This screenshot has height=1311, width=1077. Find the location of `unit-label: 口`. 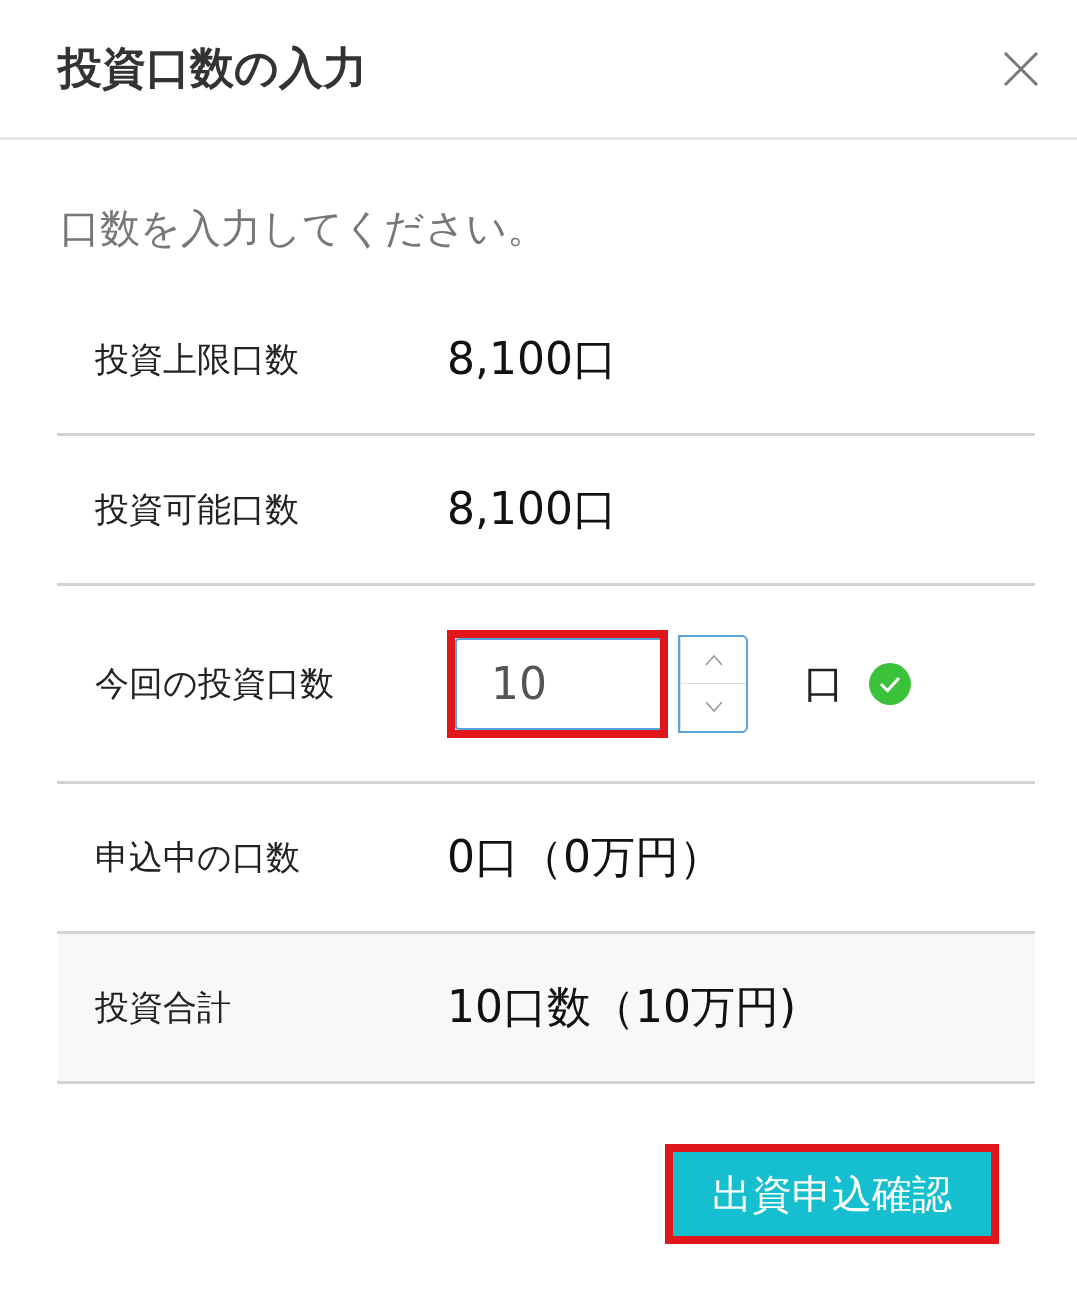

unit-label: 口 is located at coordinates (824, 683).